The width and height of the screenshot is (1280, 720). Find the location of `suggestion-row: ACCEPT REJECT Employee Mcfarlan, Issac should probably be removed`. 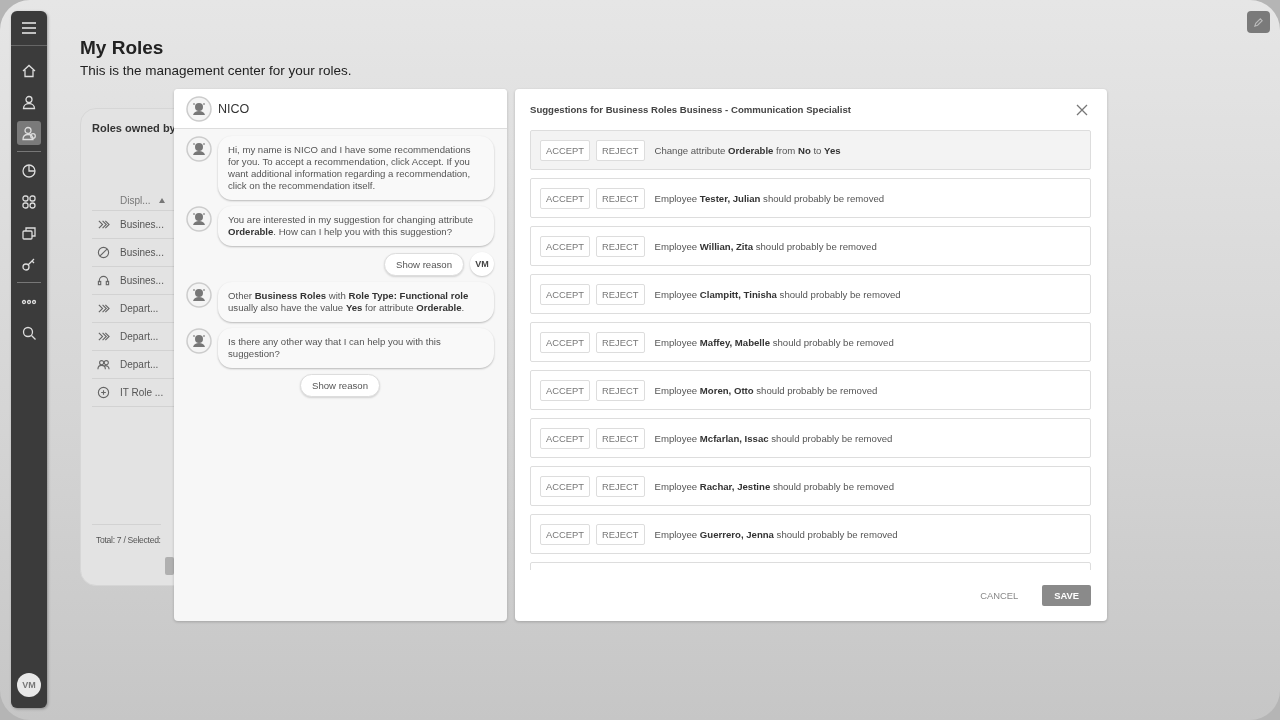

suggestion-row: ACCEPT REJECT Employee Mcfarlan, Issac should probably be removed is located at coordinates (810, 438).